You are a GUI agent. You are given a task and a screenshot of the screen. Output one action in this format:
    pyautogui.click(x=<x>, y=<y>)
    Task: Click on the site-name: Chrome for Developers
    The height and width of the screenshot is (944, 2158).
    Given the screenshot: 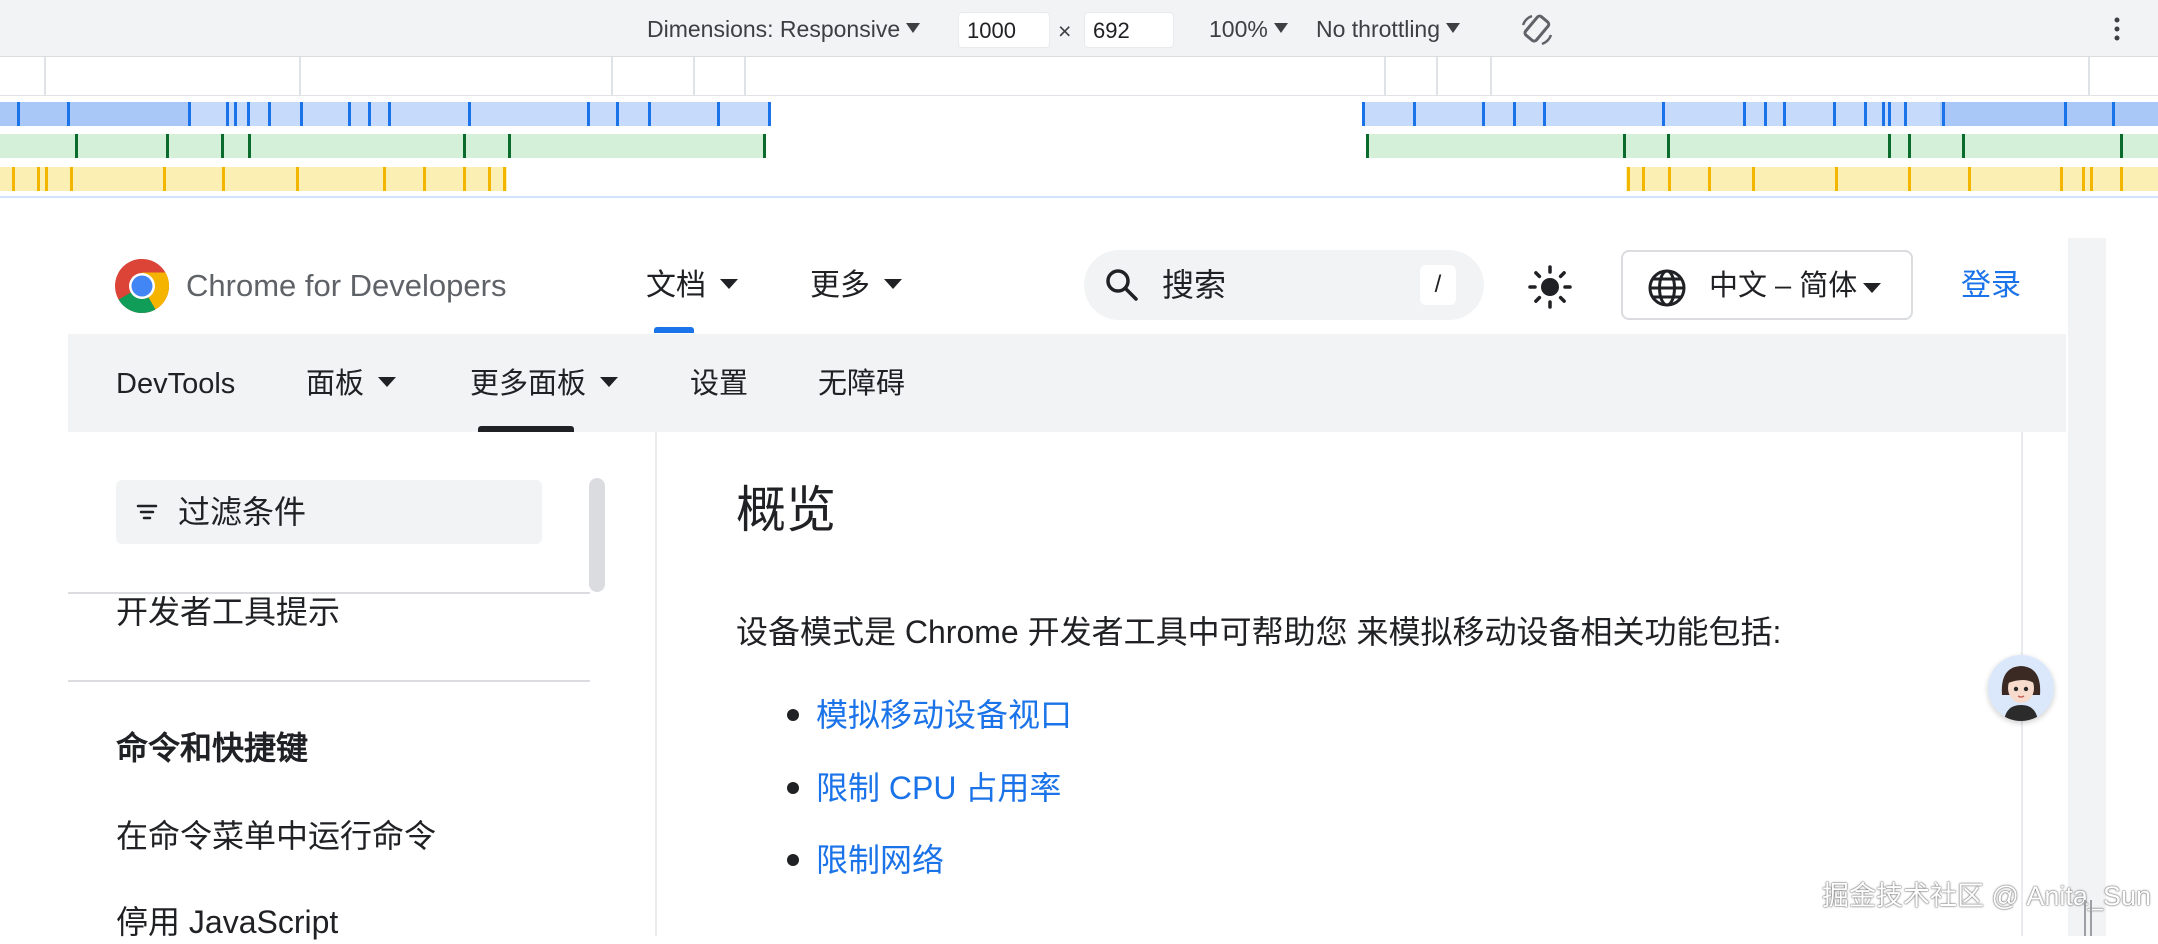 What is the action you would take?
    pyautogui.click(x=346, y=286)
    